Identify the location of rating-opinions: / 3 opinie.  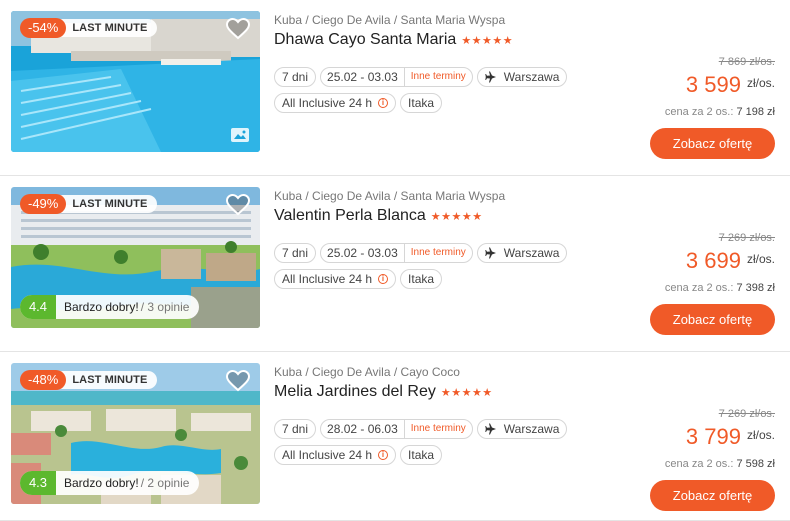
(165, 307).